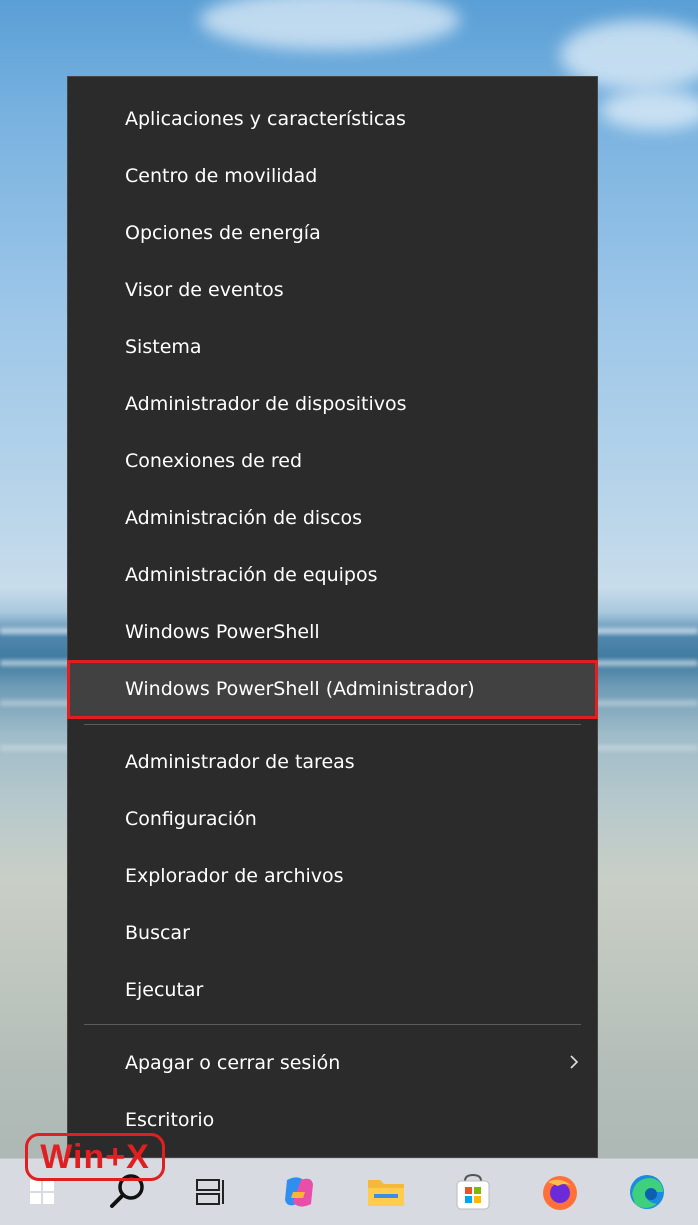 The image size is (698, 1225). What do you see at coordinates (332, 176) in the screenshot?
I see `menu-item-mobility-center: Centro de movilidad` at bounding box center [332, 176].